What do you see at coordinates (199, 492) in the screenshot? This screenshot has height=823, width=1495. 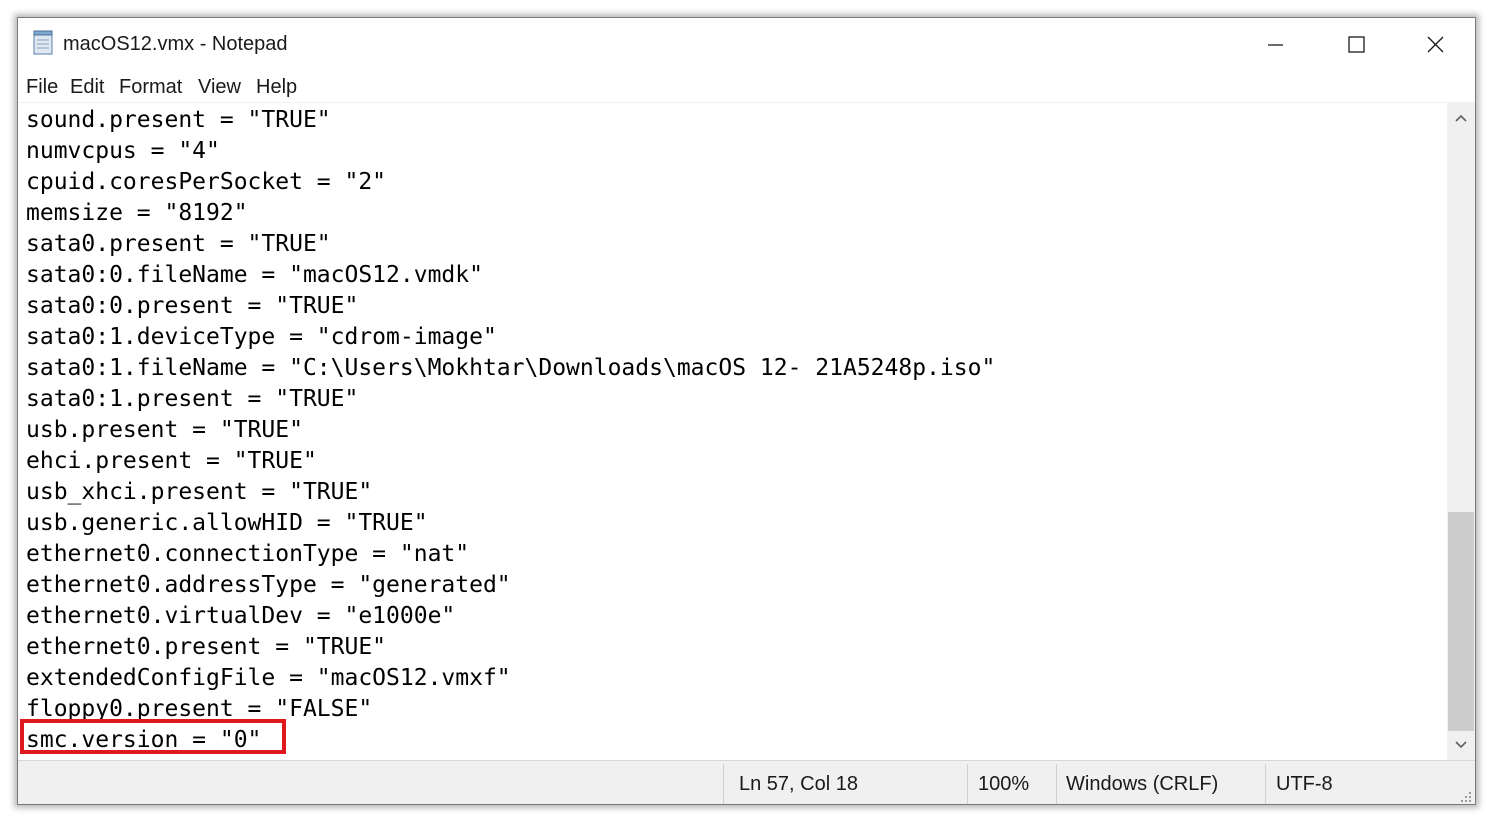 I see `editor-line: usb_xhci.present = "TRUE"` at bounding box center [199, 492].